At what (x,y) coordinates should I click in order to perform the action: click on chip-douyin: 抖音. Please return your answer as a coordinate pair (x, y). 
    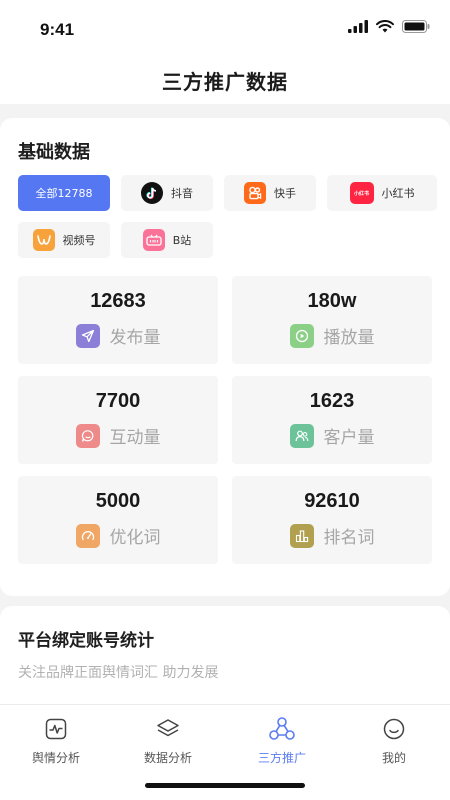
    Looking at the image, I should click on (167, 193).